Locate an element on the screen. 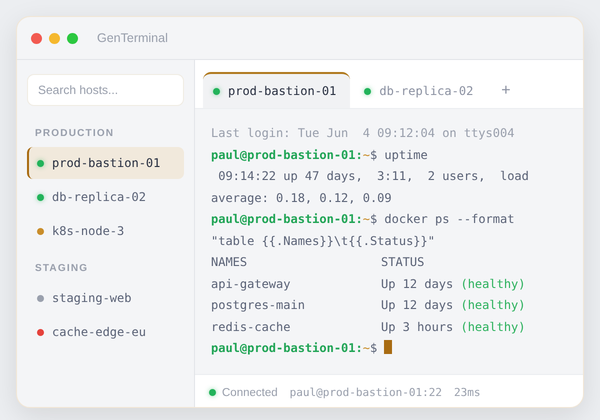 Image resolution: width=600 pixels, height=420 pixels. table-cell-text: postgres-main is located at coordinates (258, 305).